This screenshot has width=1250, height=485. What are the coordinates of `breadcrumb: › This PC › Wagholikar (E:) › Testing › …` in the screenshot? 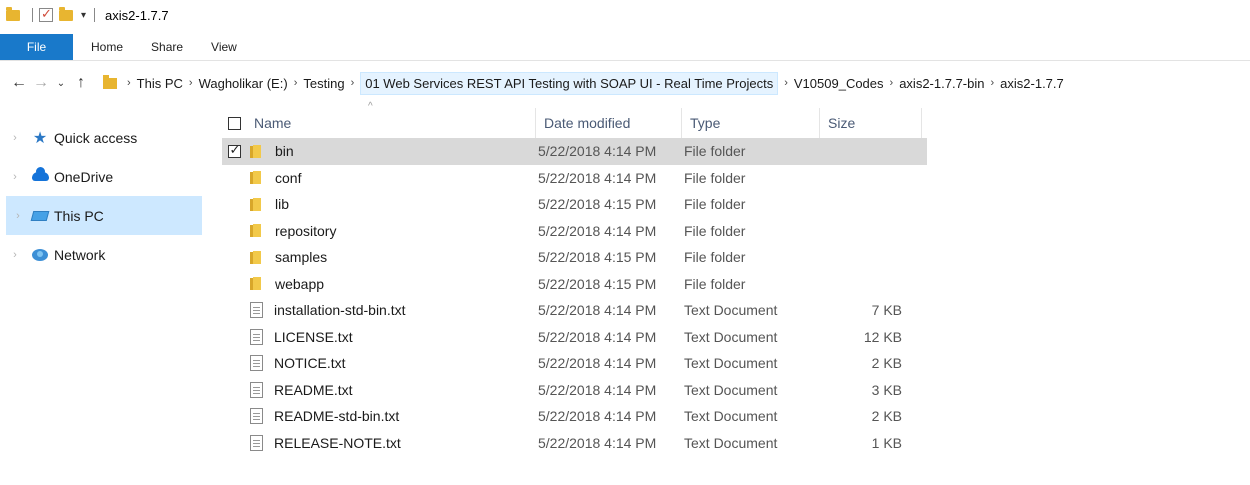 It's located at (581, 83).